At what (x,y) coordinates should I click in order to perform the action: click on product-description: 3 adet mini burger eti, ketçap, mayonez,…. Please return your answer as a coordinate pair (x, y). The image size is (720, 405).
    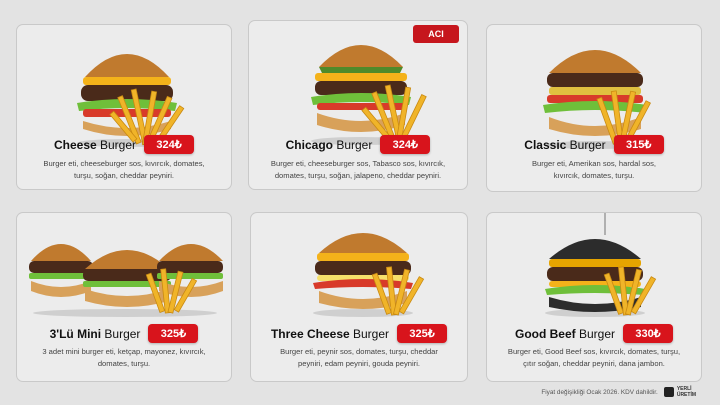
    Looking at the image, I should click on (124, 357).